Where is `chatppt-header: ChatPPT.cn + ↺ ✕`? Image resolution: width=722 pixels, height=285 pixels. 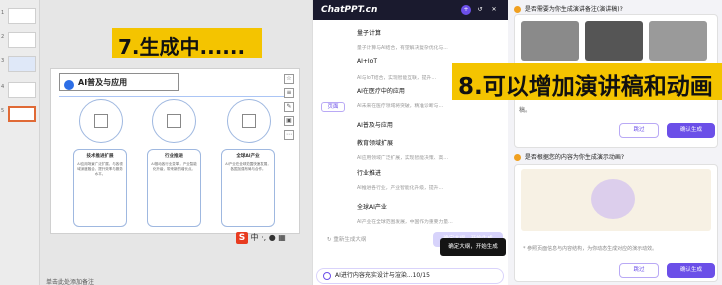 chatppt-header: ChatPPT.cn + ↺ ✕ is located at coordinates (411, 10).